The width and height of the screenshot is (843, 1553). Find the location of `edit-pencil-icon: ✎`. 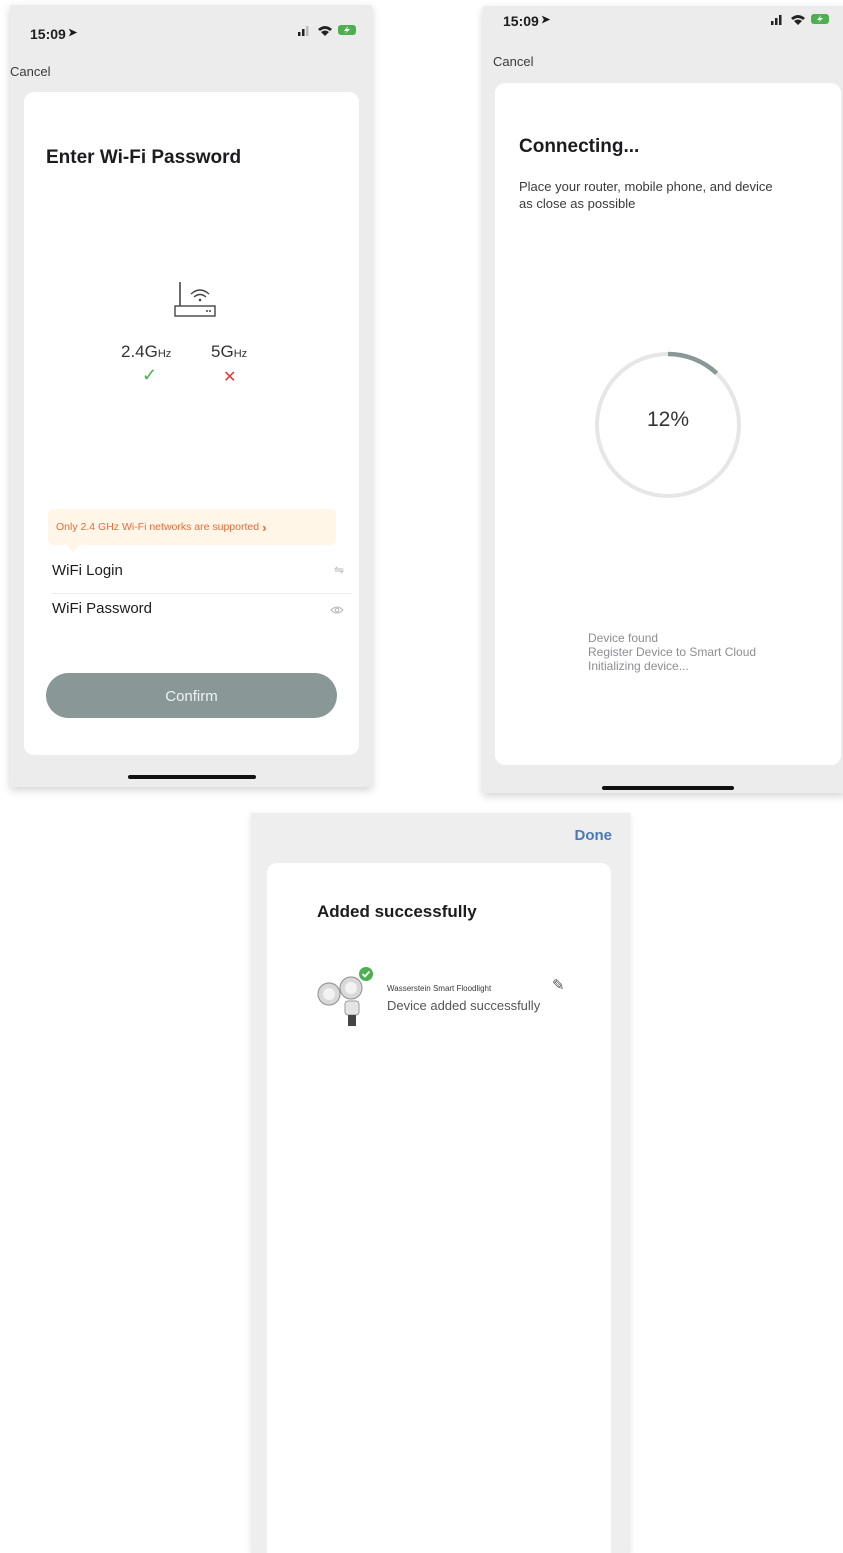

edit-pencil-icon: ✎ is located at coordinates (558, 985).